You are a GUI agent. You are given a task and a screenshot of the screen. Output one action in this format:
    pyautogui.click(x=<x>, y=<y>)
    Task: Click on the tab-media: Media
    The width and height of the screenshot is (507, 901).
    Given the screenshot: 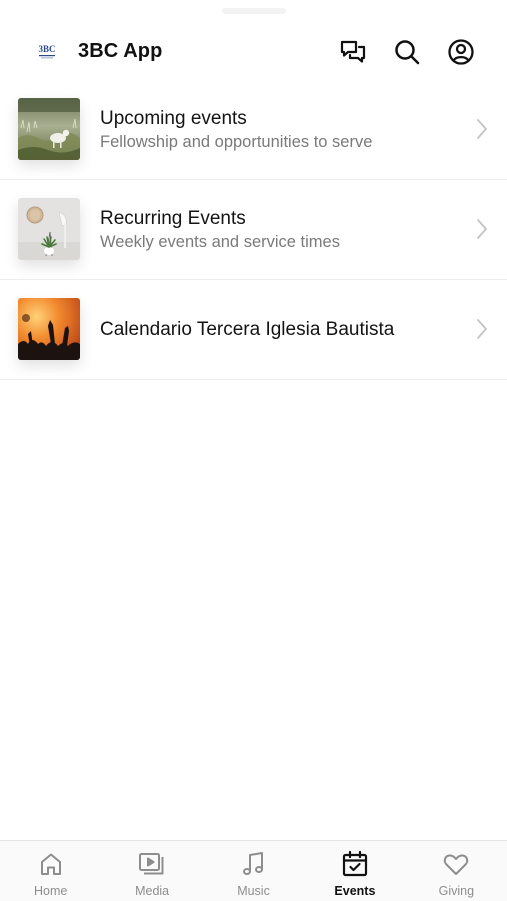 What is the action you would take?
    pyautogui.click(x=151, y=871)
    